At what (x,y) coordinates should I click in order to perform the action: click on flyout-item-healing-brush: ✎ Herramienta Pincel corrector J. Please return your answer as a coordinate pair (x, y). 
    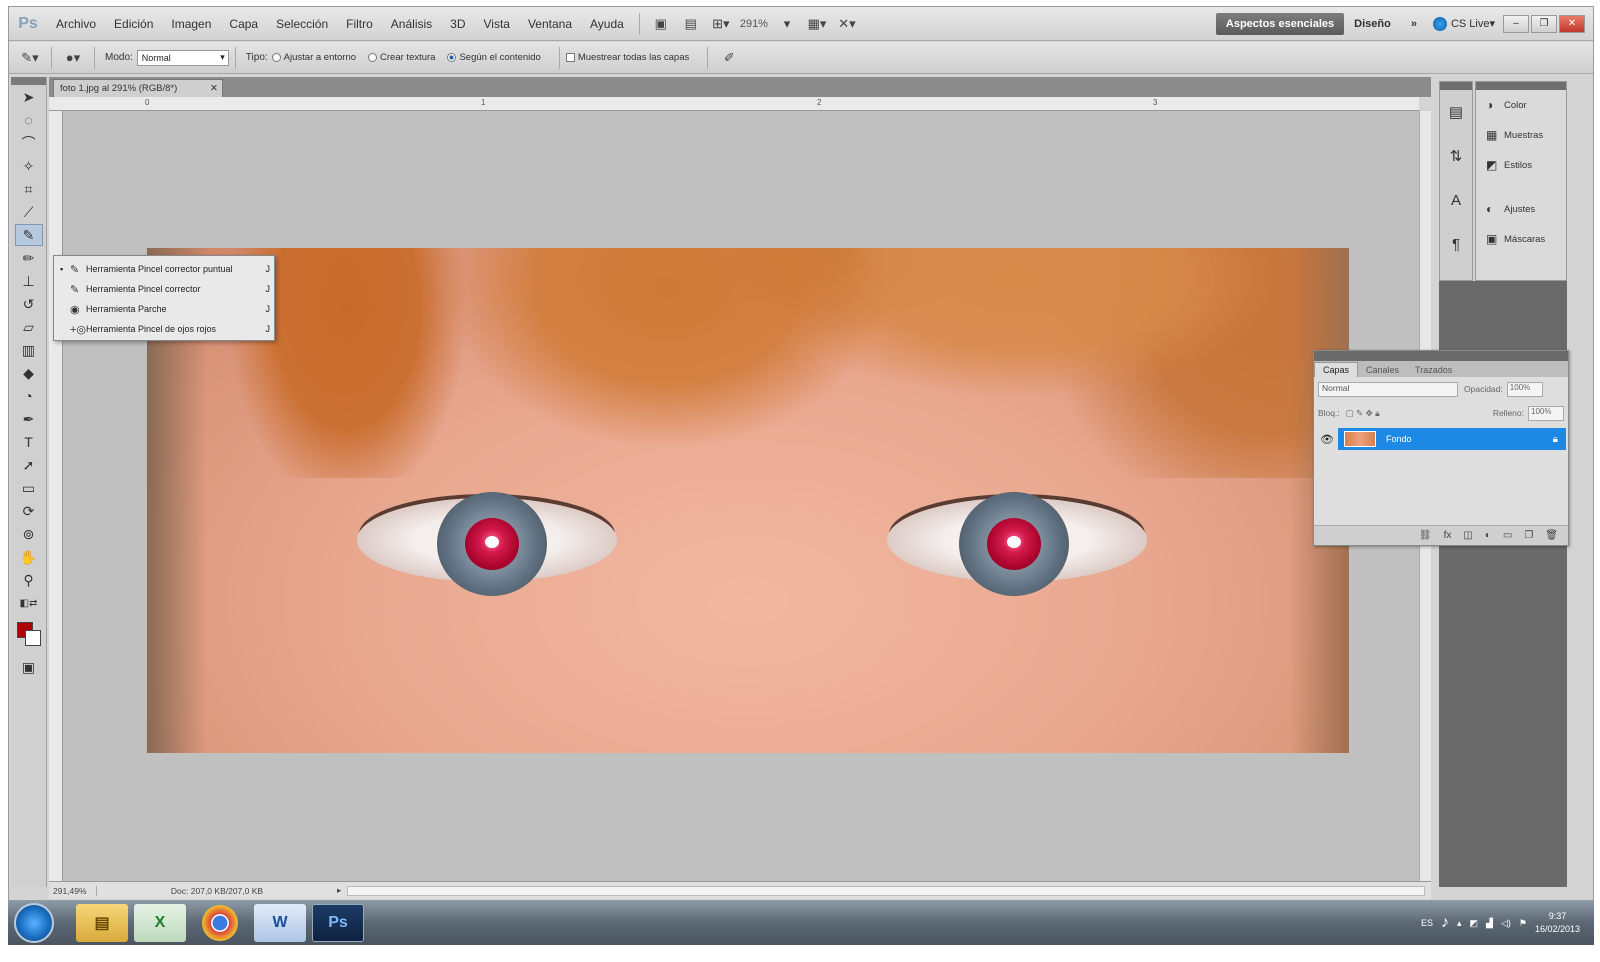
    Looking at the image, I should click on (164, 289).